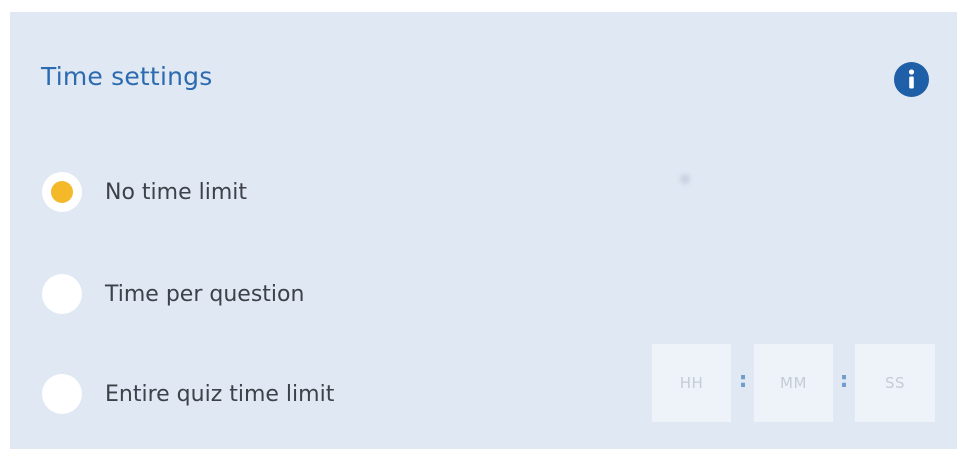 The image size is (957, 451). I want to click on option-label-no-time-limit: No time limit, so click(176, 192).